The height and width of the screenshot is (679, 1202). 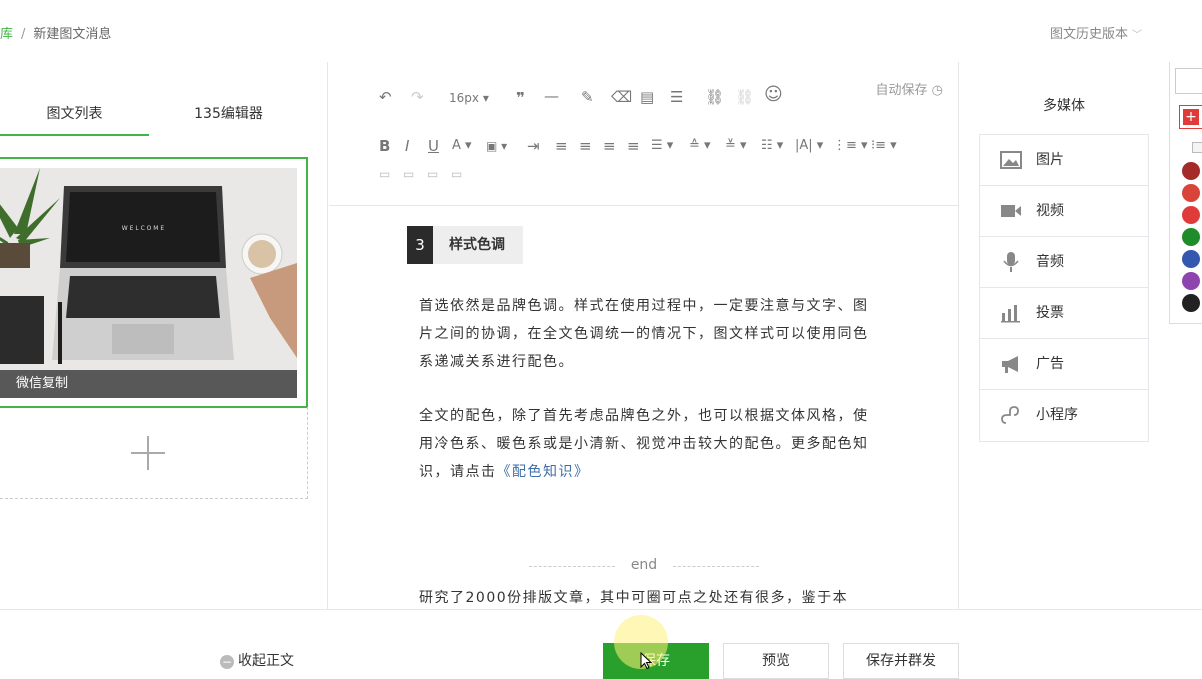 I want to click on media-item-image: 图片, so click(x=1064, y=160).